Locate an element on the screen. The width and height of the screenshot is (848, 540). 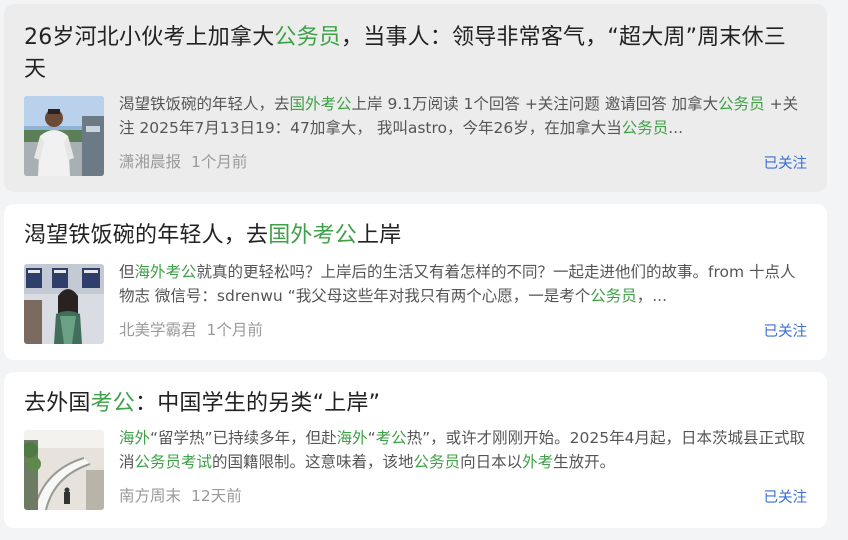
news-source: 北美学霸君 is located at coordinates (158, 330).